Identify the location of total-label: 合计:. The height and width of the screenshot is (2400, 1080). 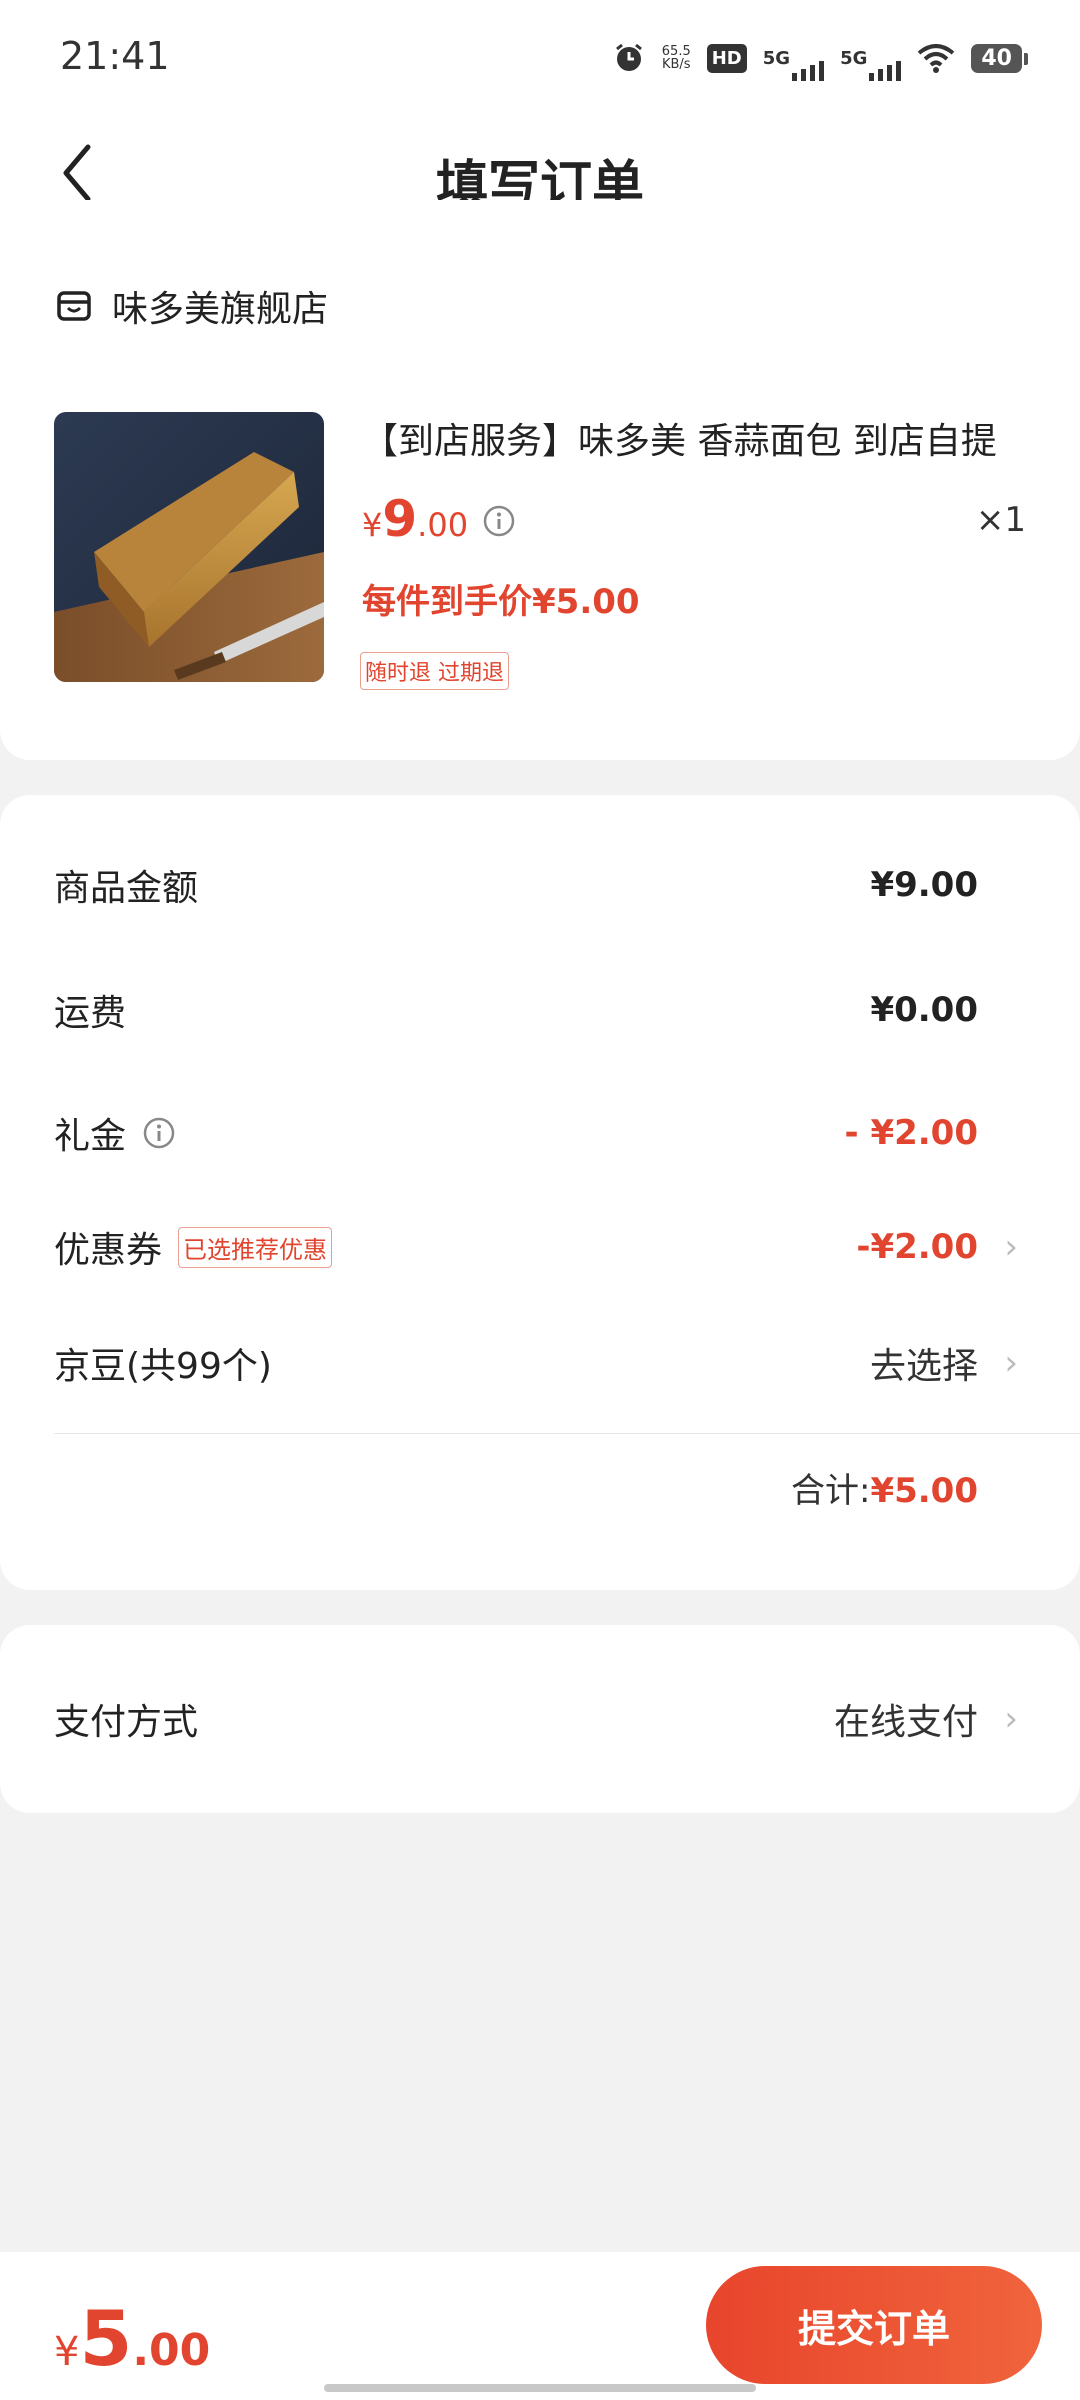
(830, 1491).